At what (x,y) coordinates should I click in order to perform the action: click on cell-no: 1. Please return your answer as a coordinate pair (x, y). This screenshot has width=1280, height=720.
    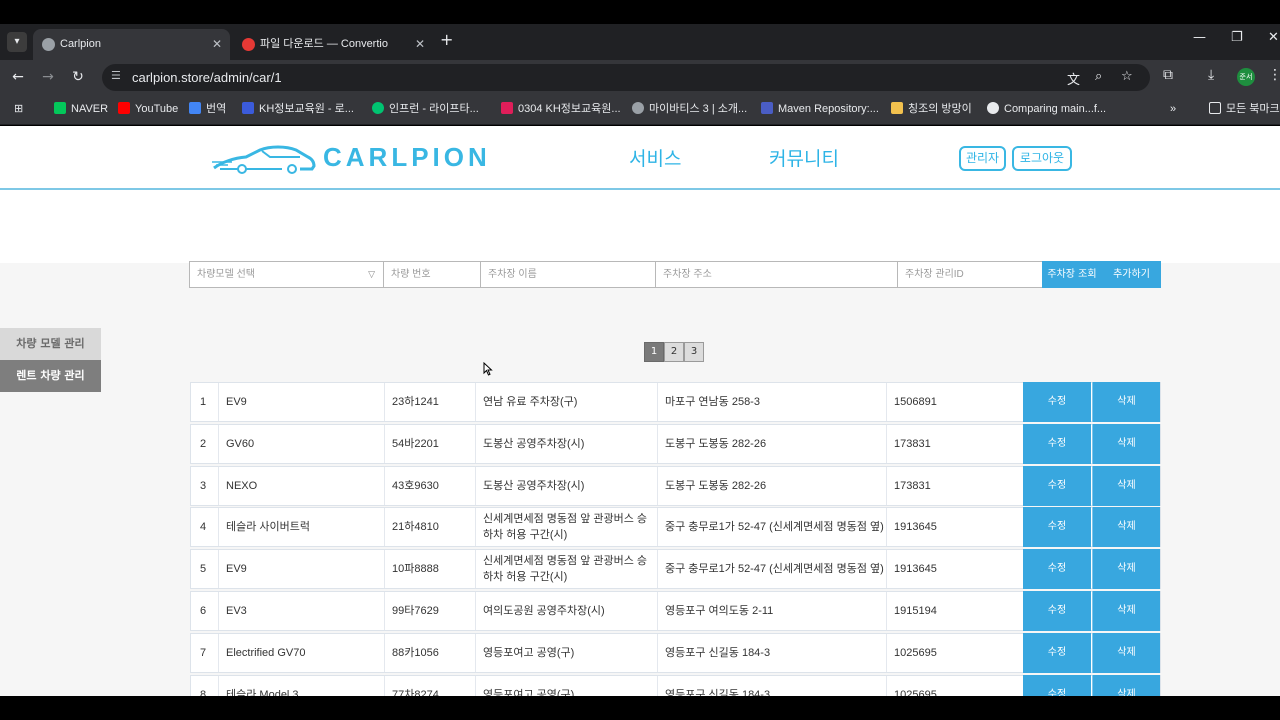
    Looking at the image, I should click on (205, 402).